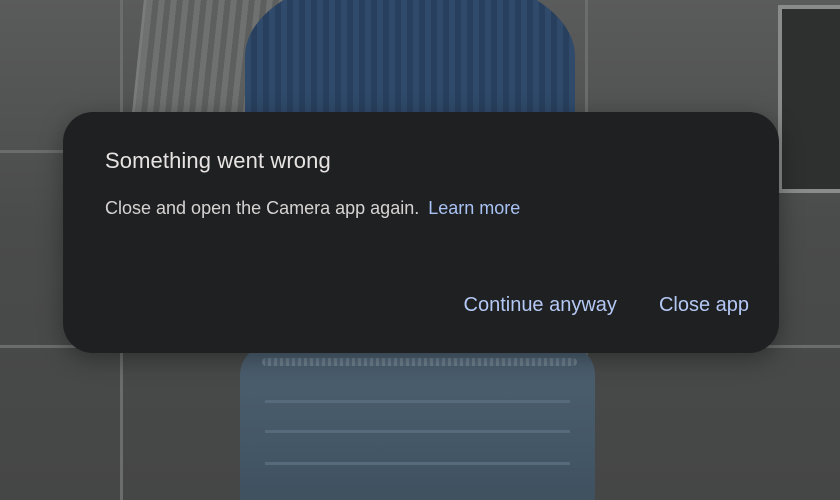 The width and height of the screenshot is (840, 500). I want to click on face-mask-edge, so click(419, 362).